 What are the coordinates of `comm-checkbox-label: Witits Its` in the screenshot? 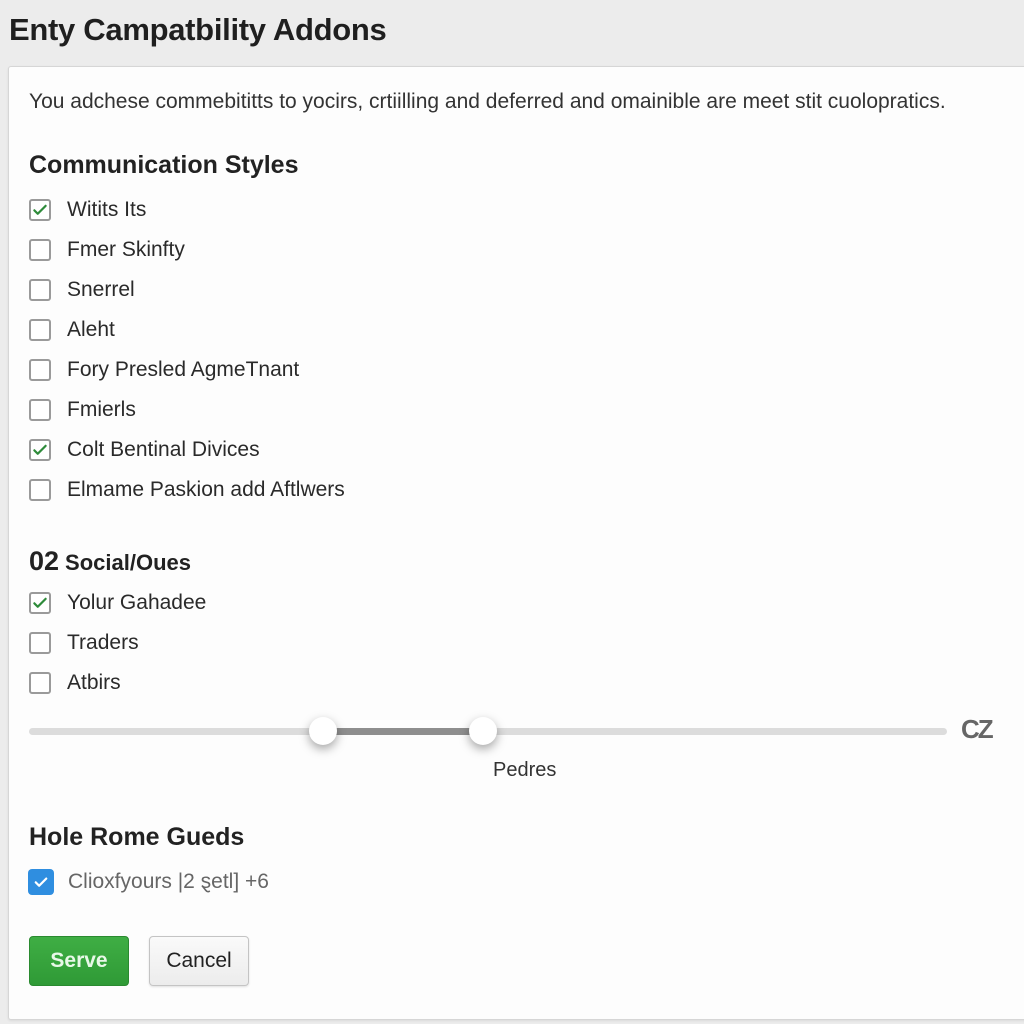 It's located at (107, 209).